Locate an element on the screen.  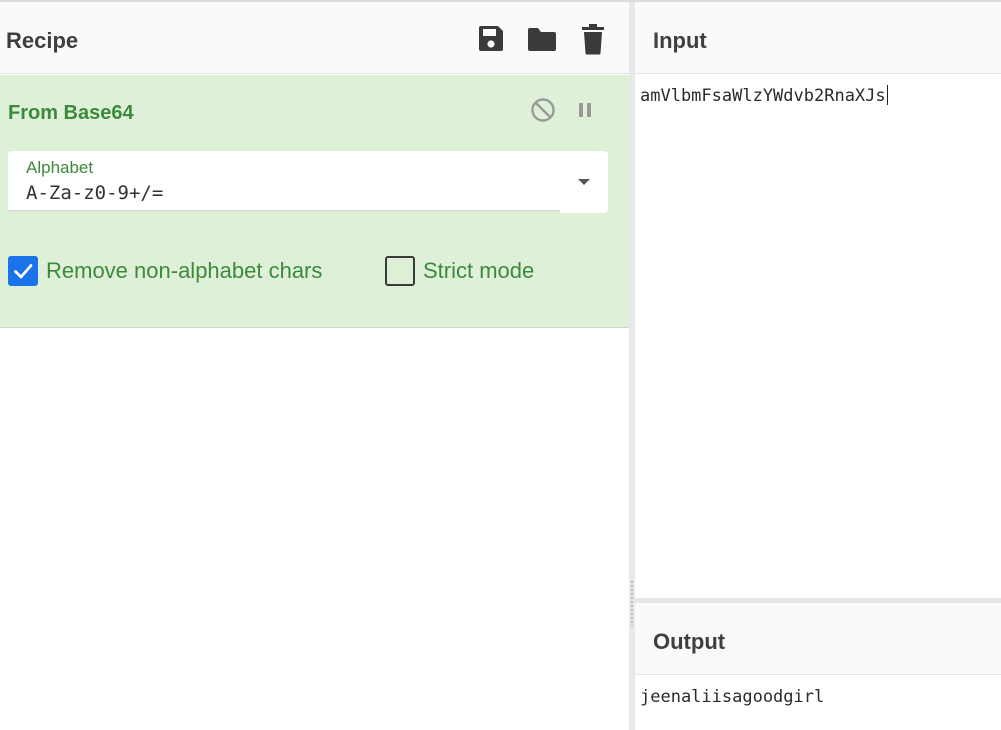
recipe-title: Recipe is located at coordinates (42, 40).